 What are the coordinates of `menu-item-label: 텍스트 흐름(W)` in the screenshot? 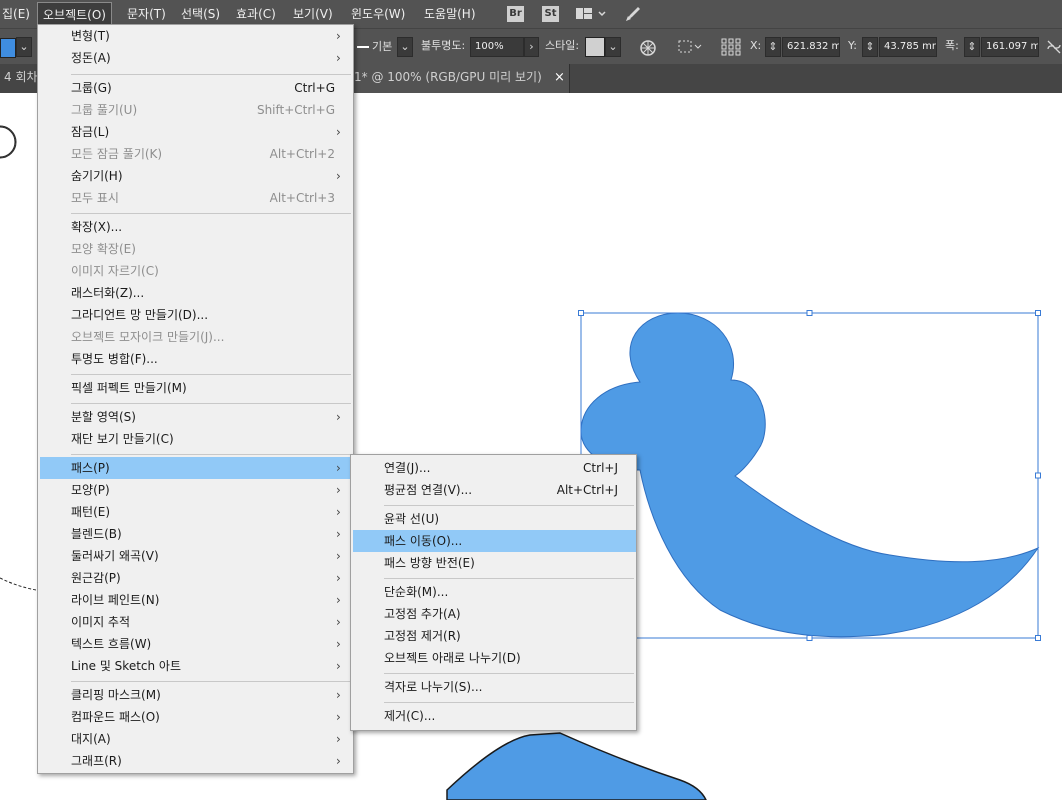 It's located at (111, 644).